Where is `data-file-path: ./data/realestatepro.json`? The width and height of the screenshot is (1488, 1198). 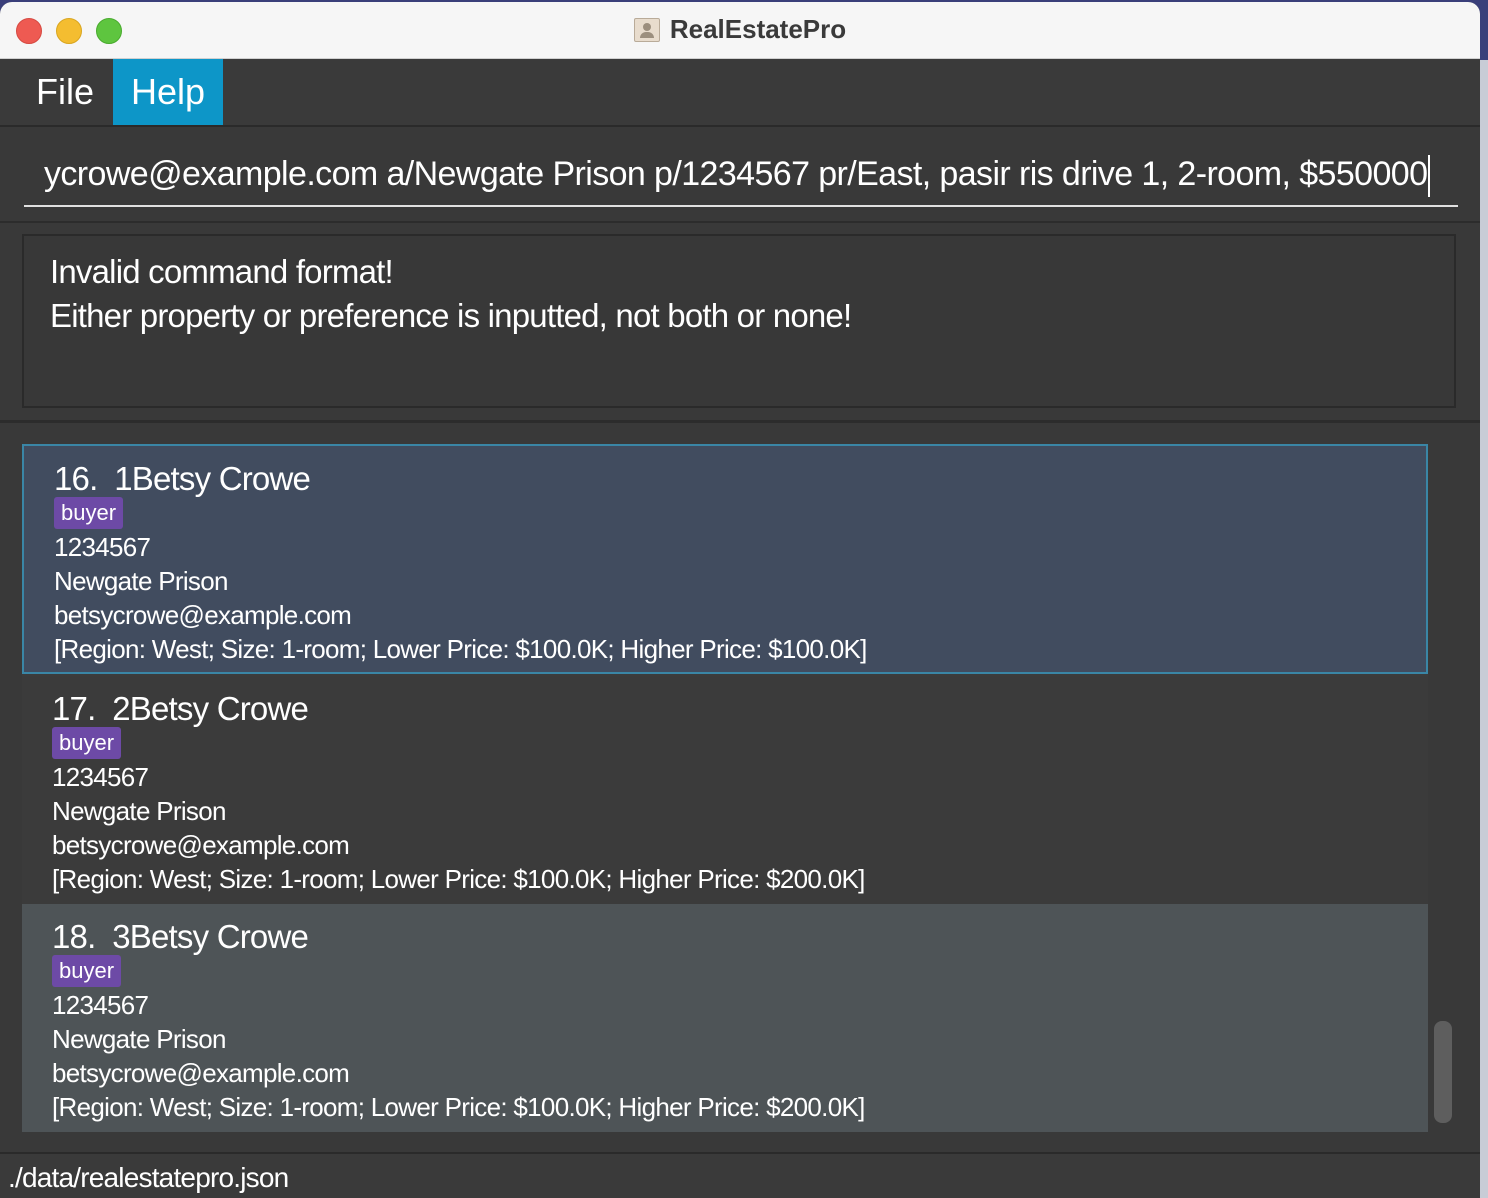
data-file-path: ./data/realestatepro.json is located at coordinates (148, 1177).